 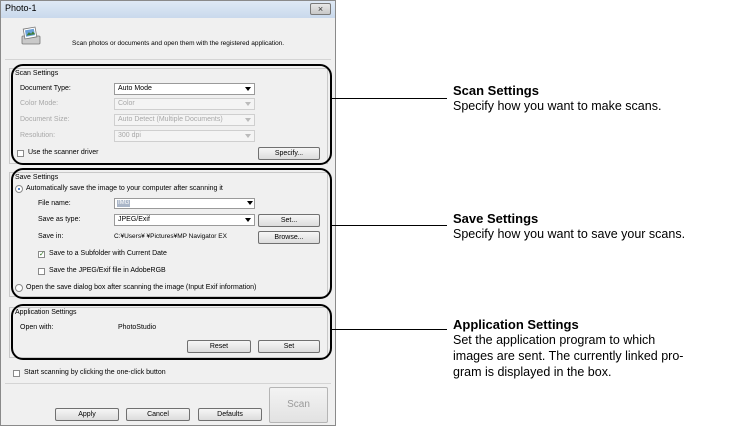 I want to click on scanner-photo-icon, so click(x=31, y=36).